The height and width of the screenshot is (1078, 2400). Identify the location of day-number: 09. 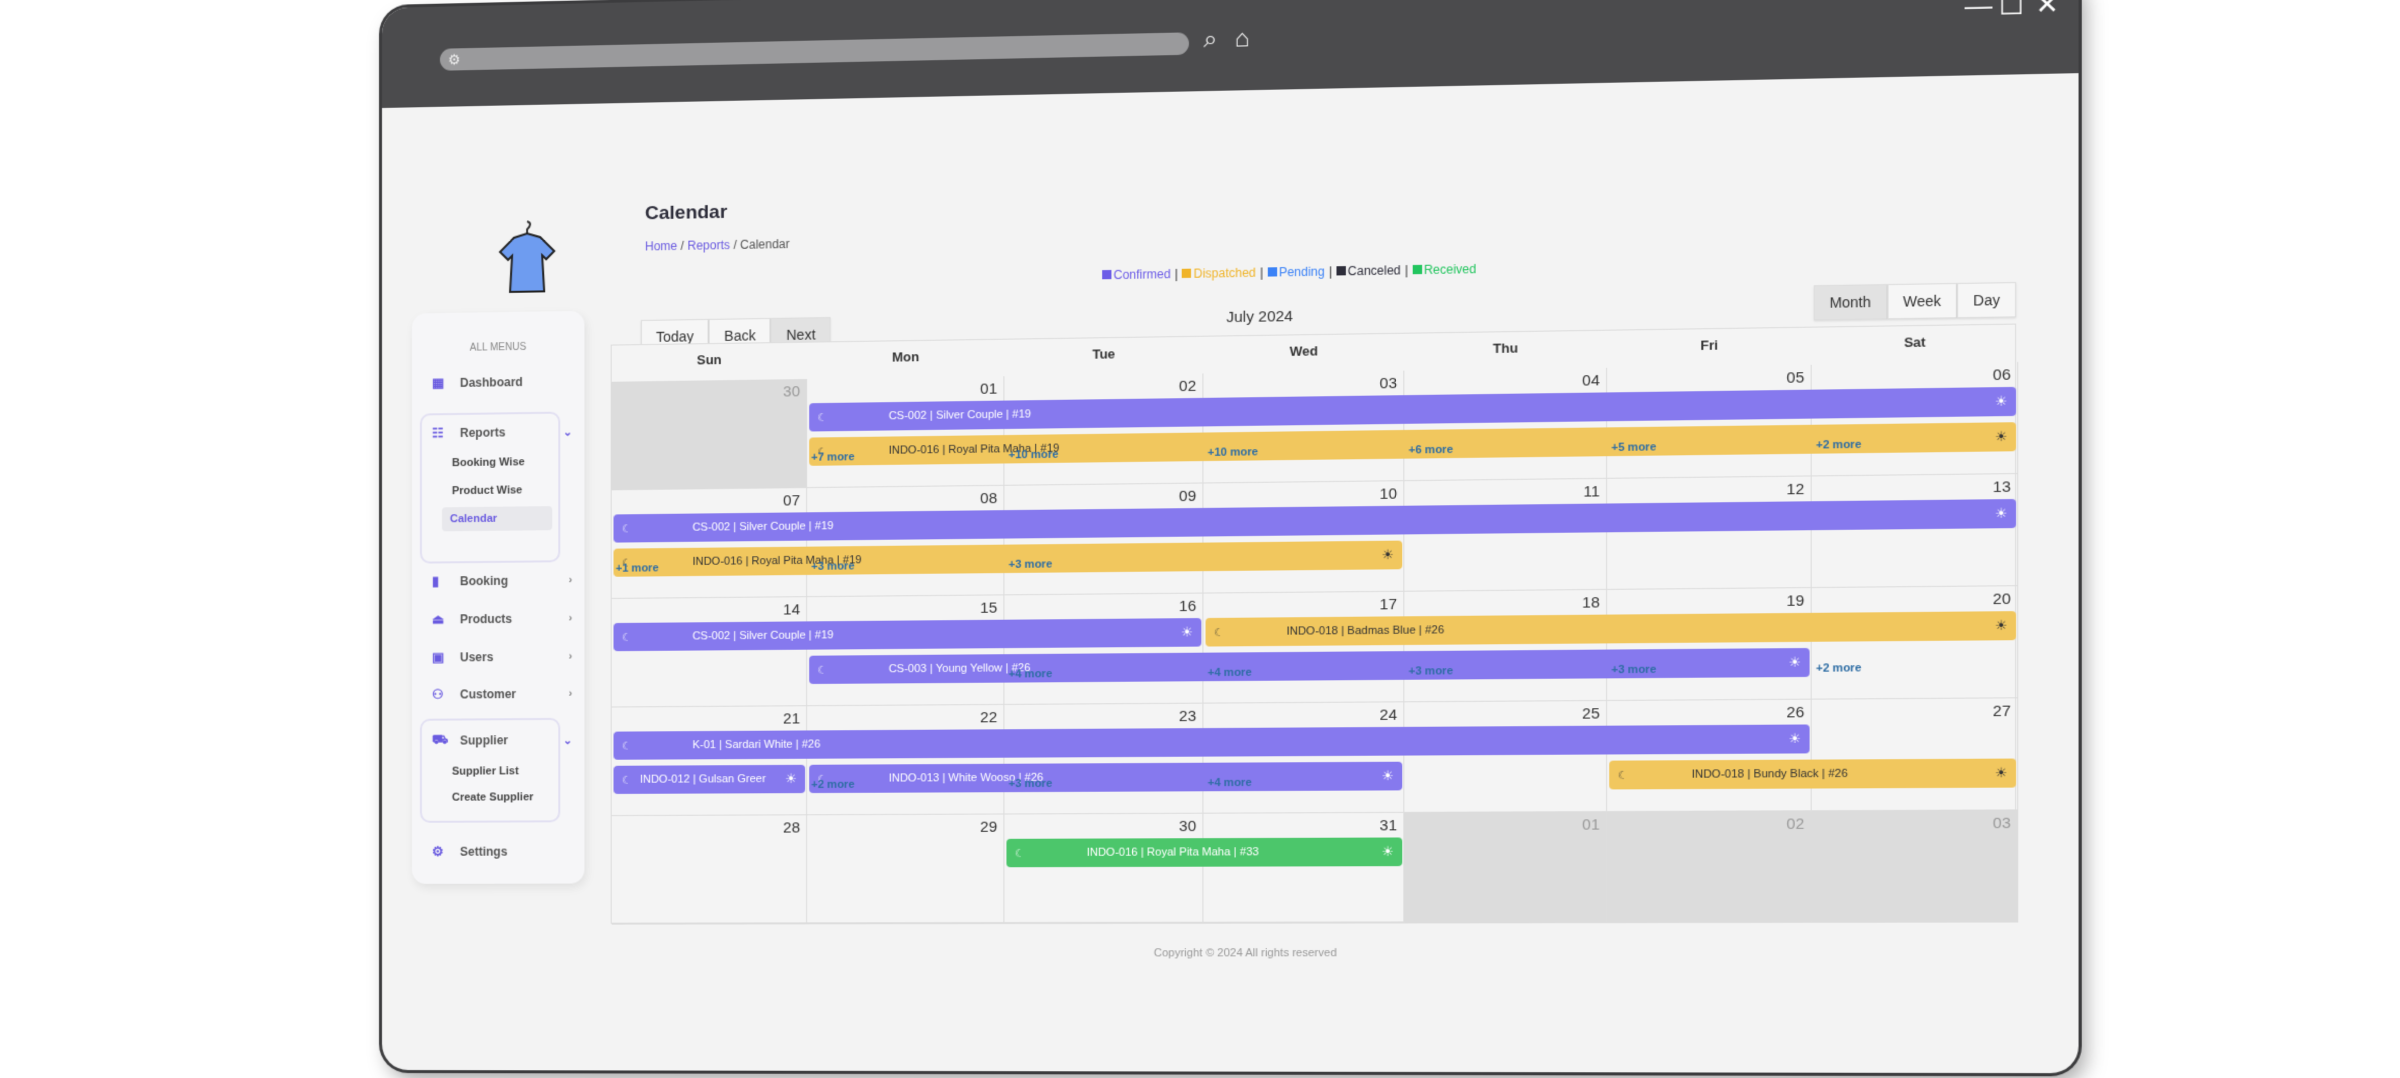
(1187, 497).